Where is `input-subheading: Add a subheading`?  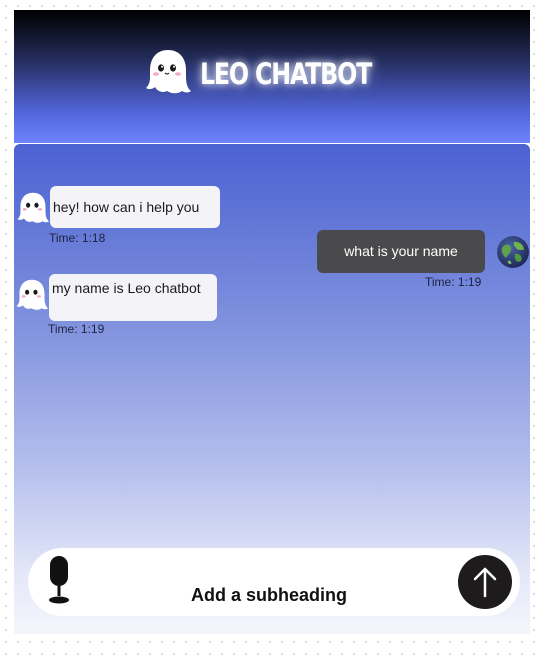
input-subheading: Add a subheading is located at coordinates (274, 595).